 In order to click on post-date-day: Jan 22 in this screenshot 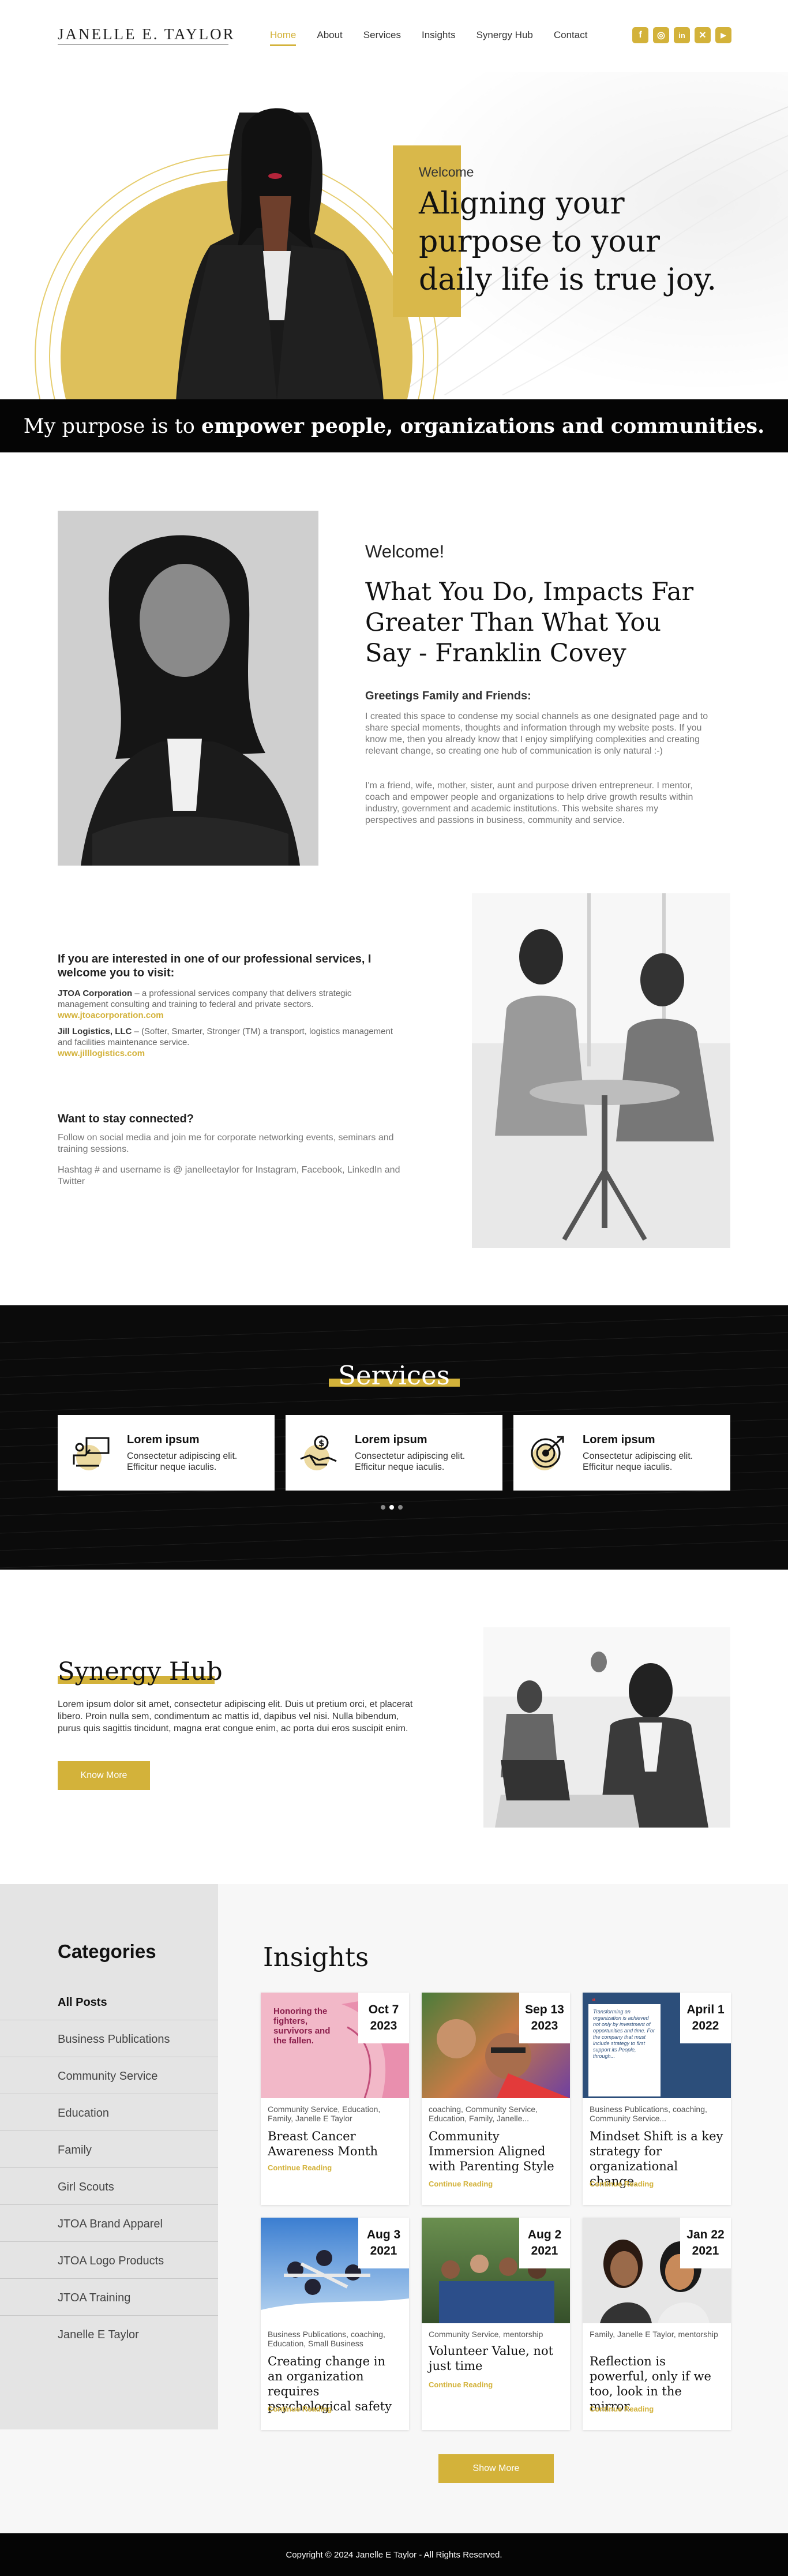, I will do `click(705, 2234)`.